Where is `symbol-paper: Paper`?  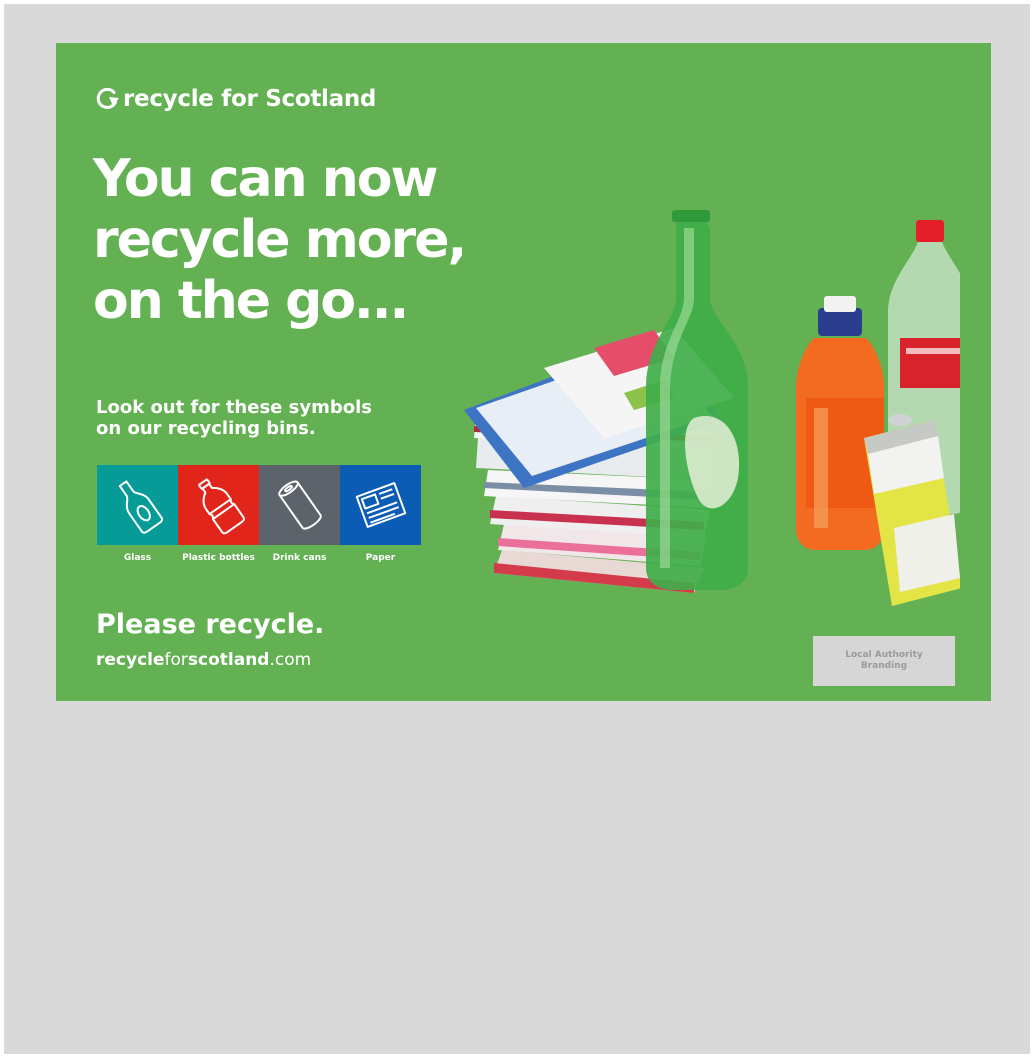 symbol-paper: Paper is located at coordinates (380, 514).